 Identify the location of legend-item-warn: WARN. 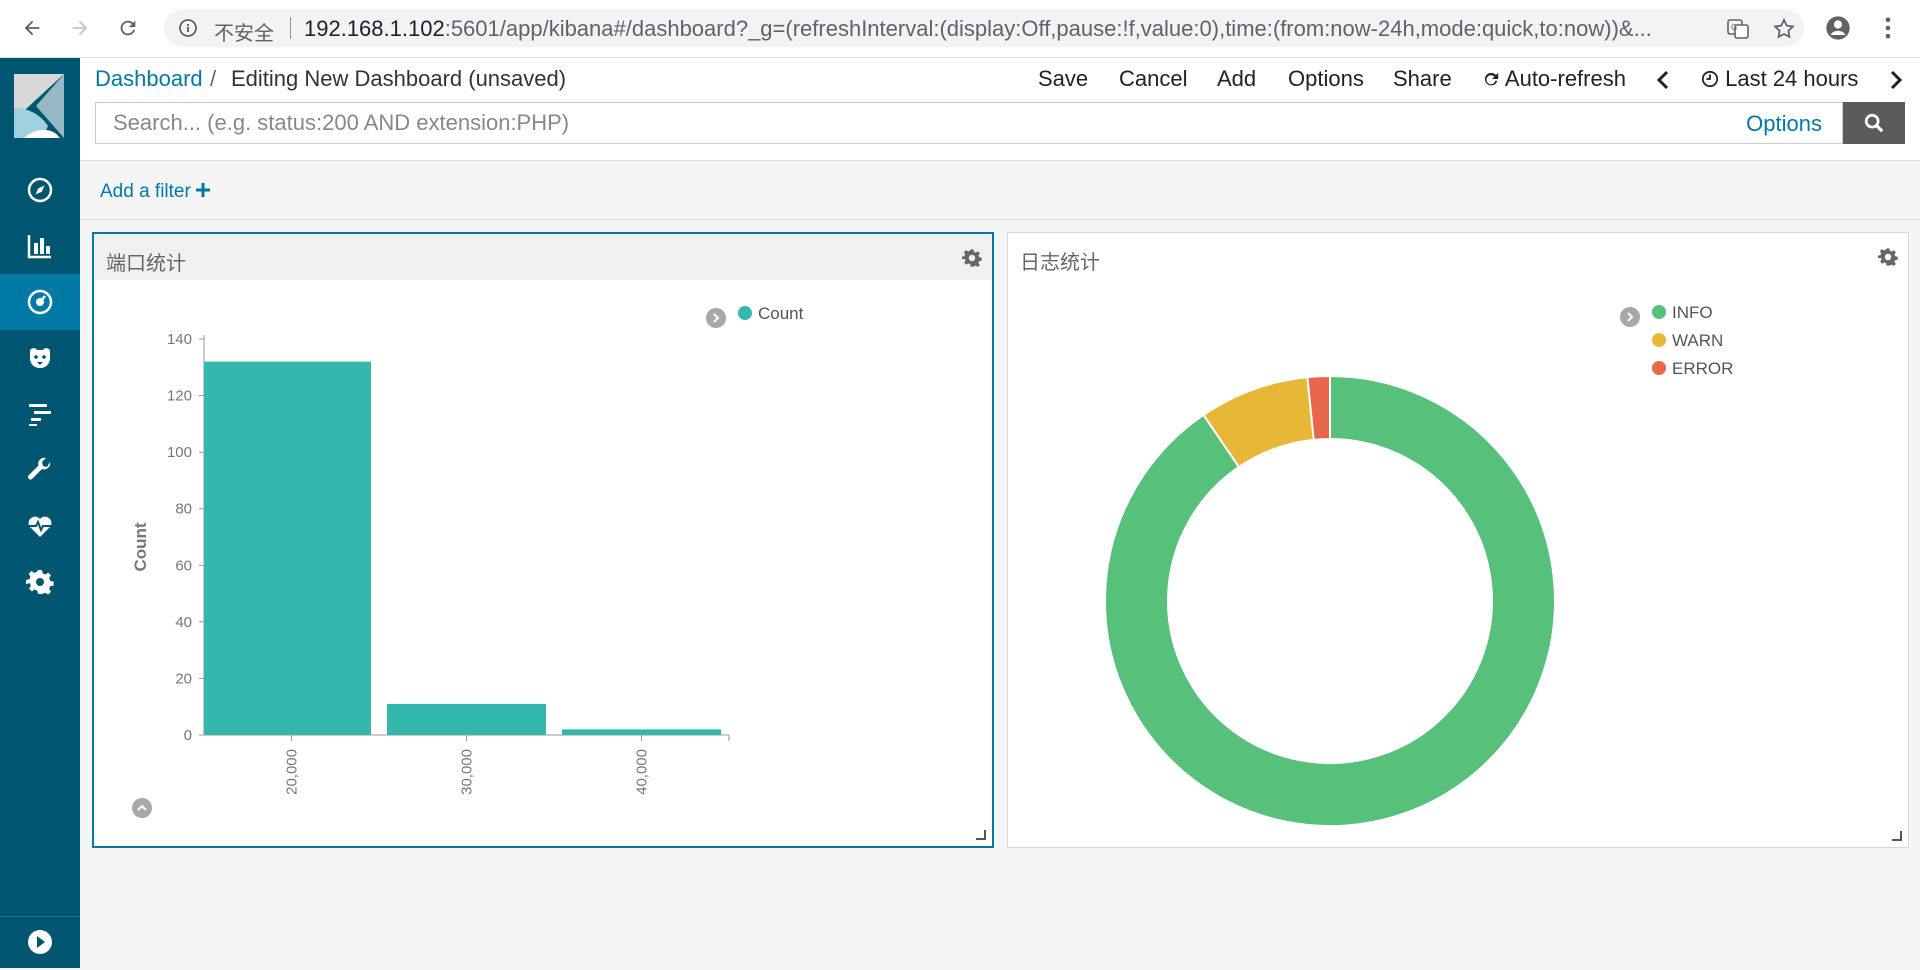
(1687, 341).